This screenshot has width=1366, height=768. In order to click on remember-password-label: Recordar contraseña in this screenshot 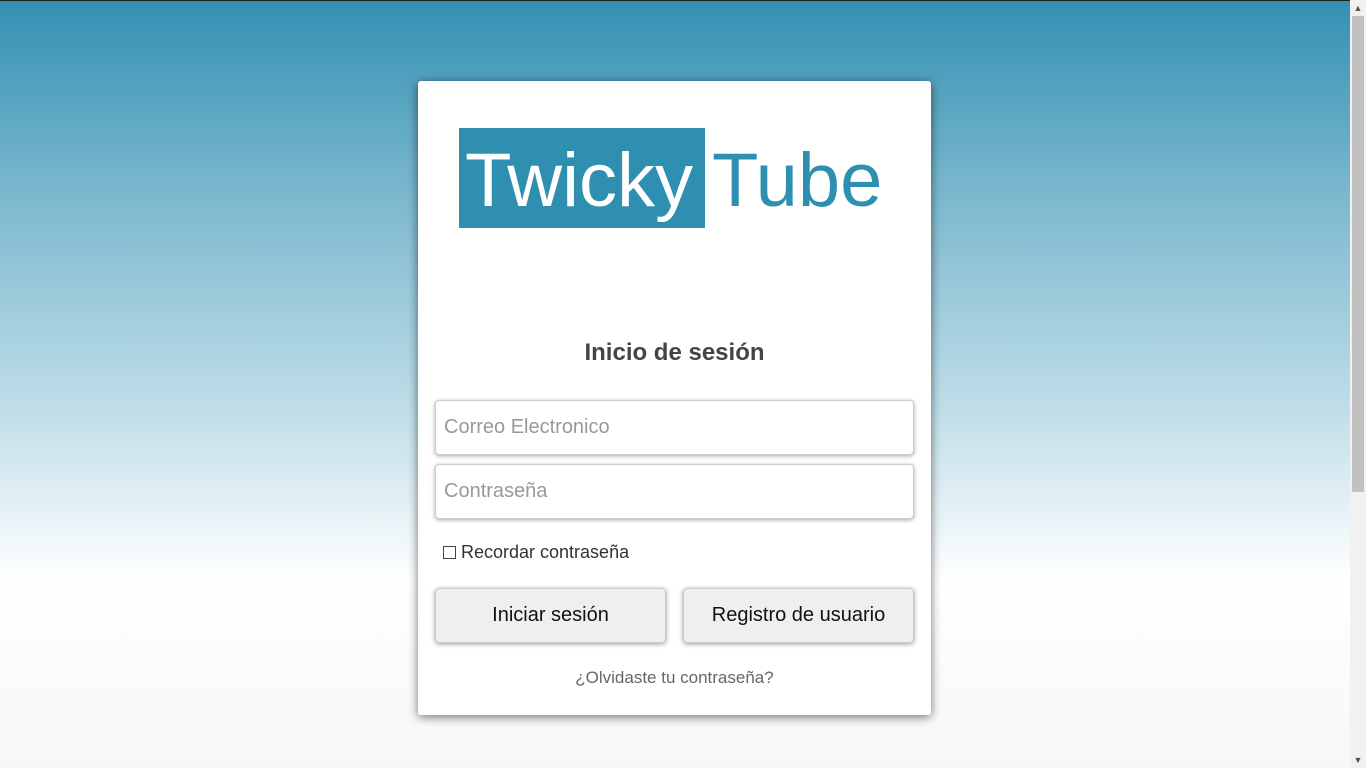, I will do `click(545, 552)`.